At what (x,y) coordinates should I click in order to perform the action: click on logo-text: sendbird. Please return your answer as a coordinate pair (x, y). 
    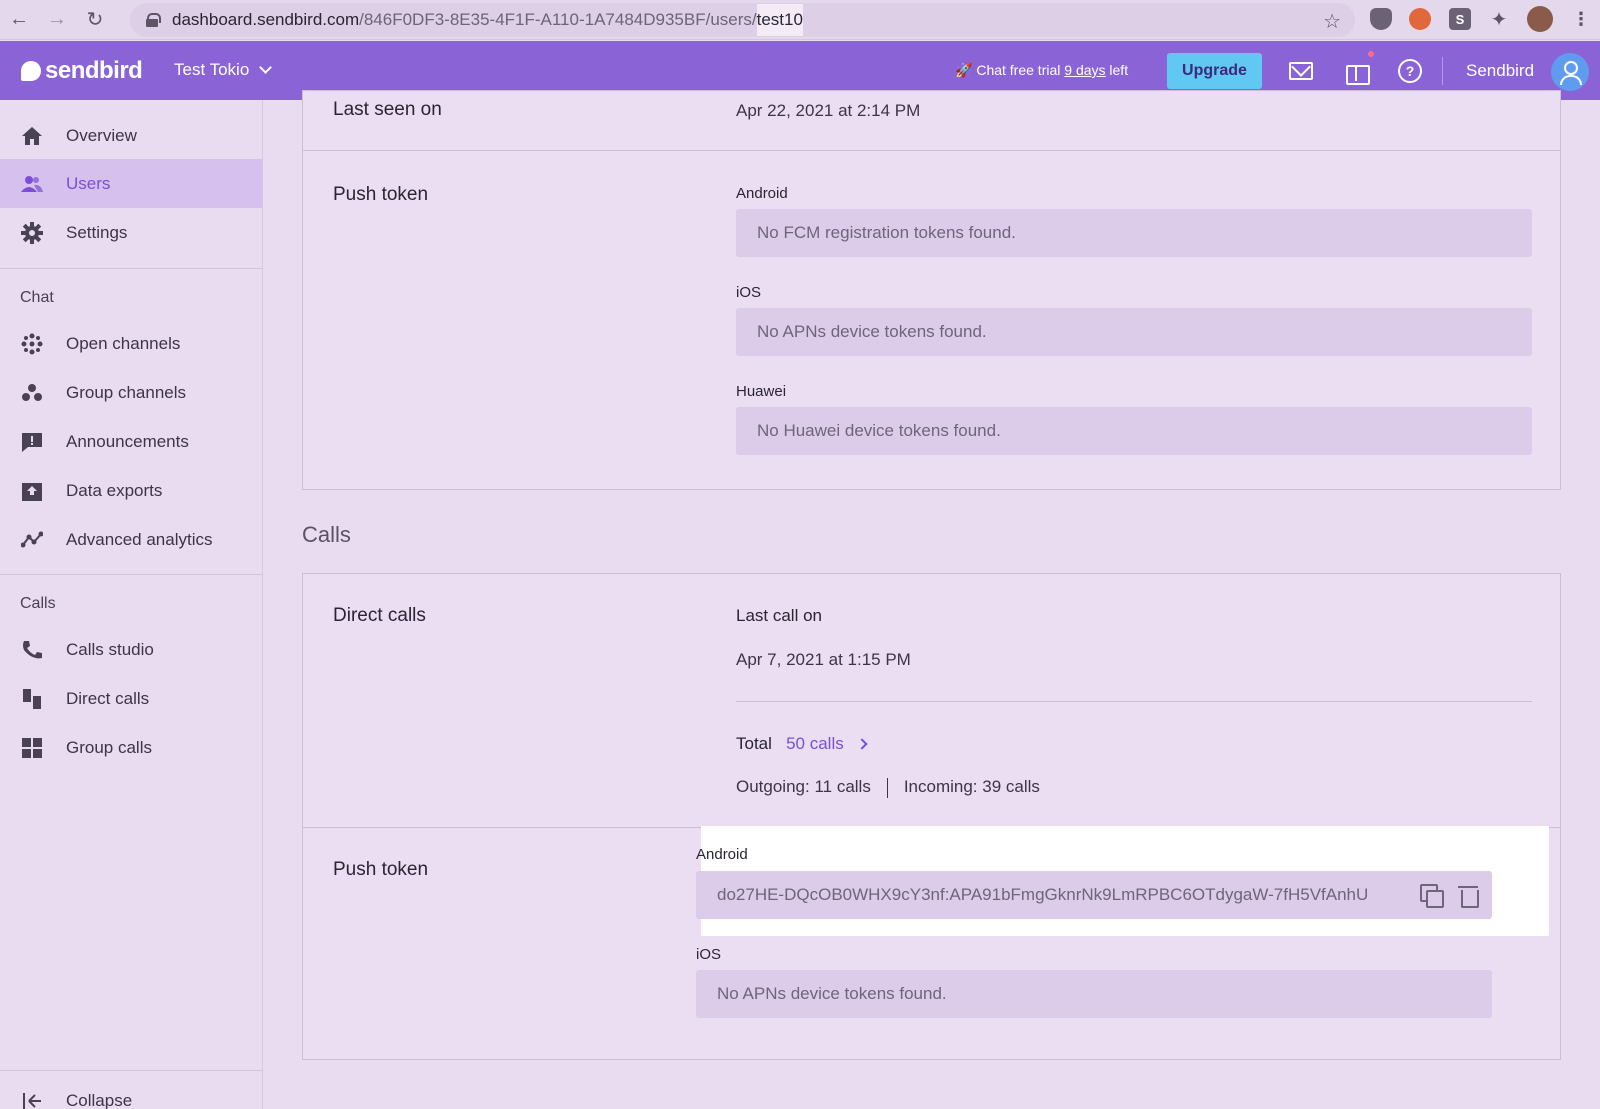
    Looking at the image, I should click on (94, 70).